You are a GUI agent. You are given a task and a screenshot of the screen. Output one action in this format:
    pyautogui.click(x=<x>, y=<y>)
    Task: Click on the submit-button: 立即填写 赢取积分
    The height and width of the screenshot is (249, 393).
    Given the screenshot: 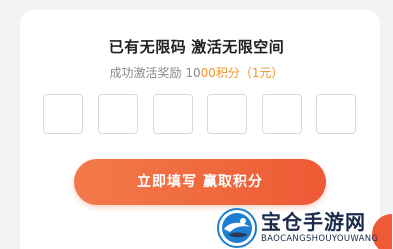 What is the action you would take?
    pyautogui.click(x=200, y=182)
    